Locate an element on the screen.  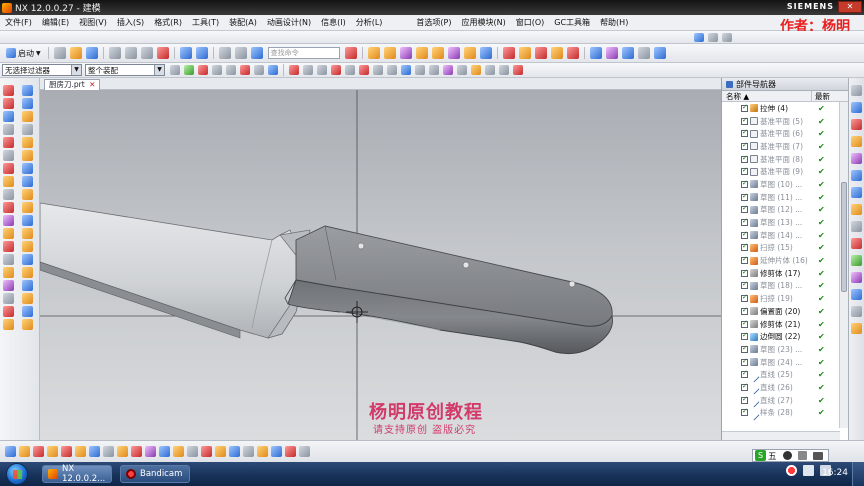
snap-circle-icon is located at coordinates (364, 70).